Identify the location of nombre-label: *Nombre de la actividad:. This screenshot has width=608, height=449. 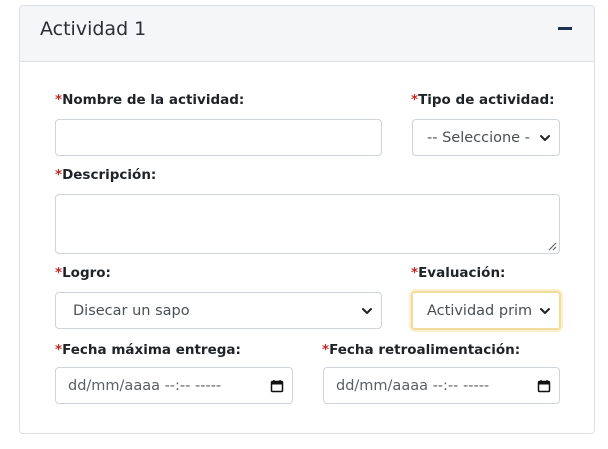
(149, 100).